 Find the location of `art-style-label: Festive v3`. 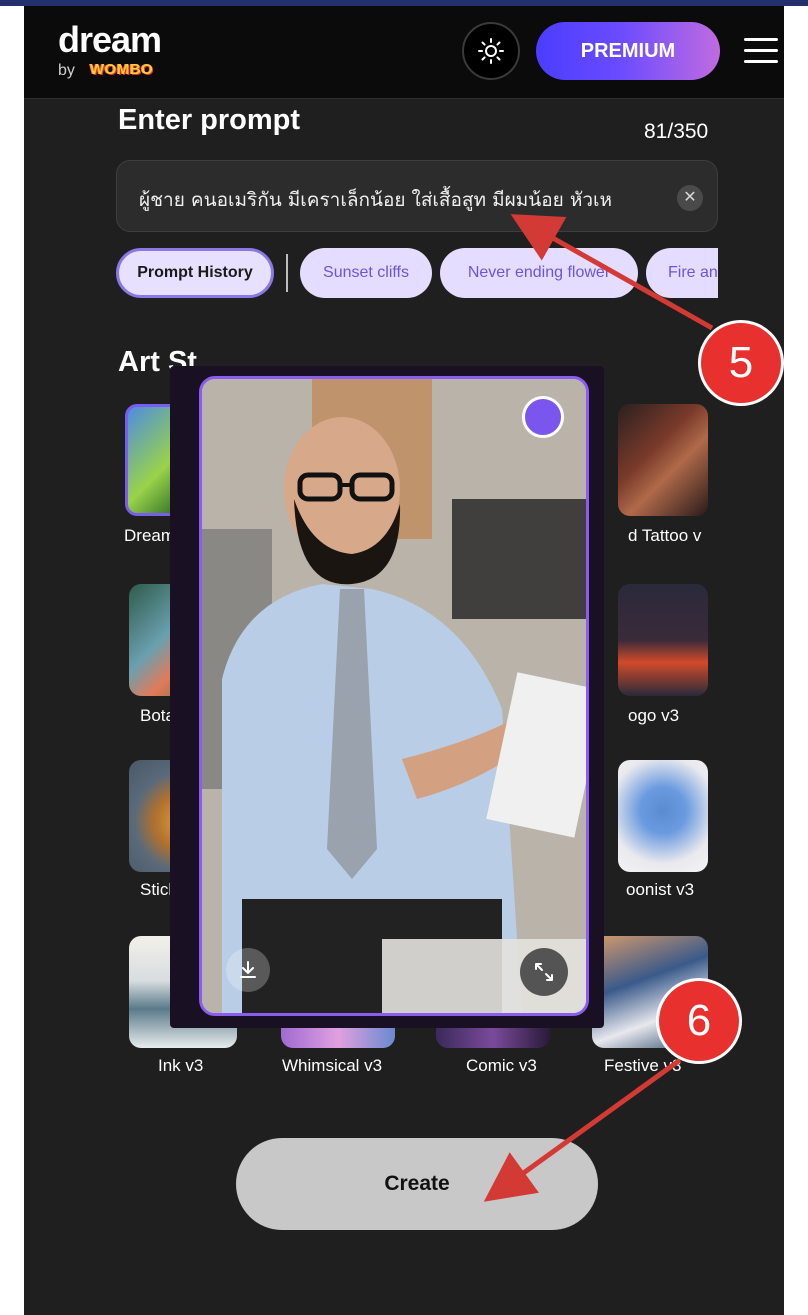

art-style-label: Festive v3 is located at coordinates (643, 1065).